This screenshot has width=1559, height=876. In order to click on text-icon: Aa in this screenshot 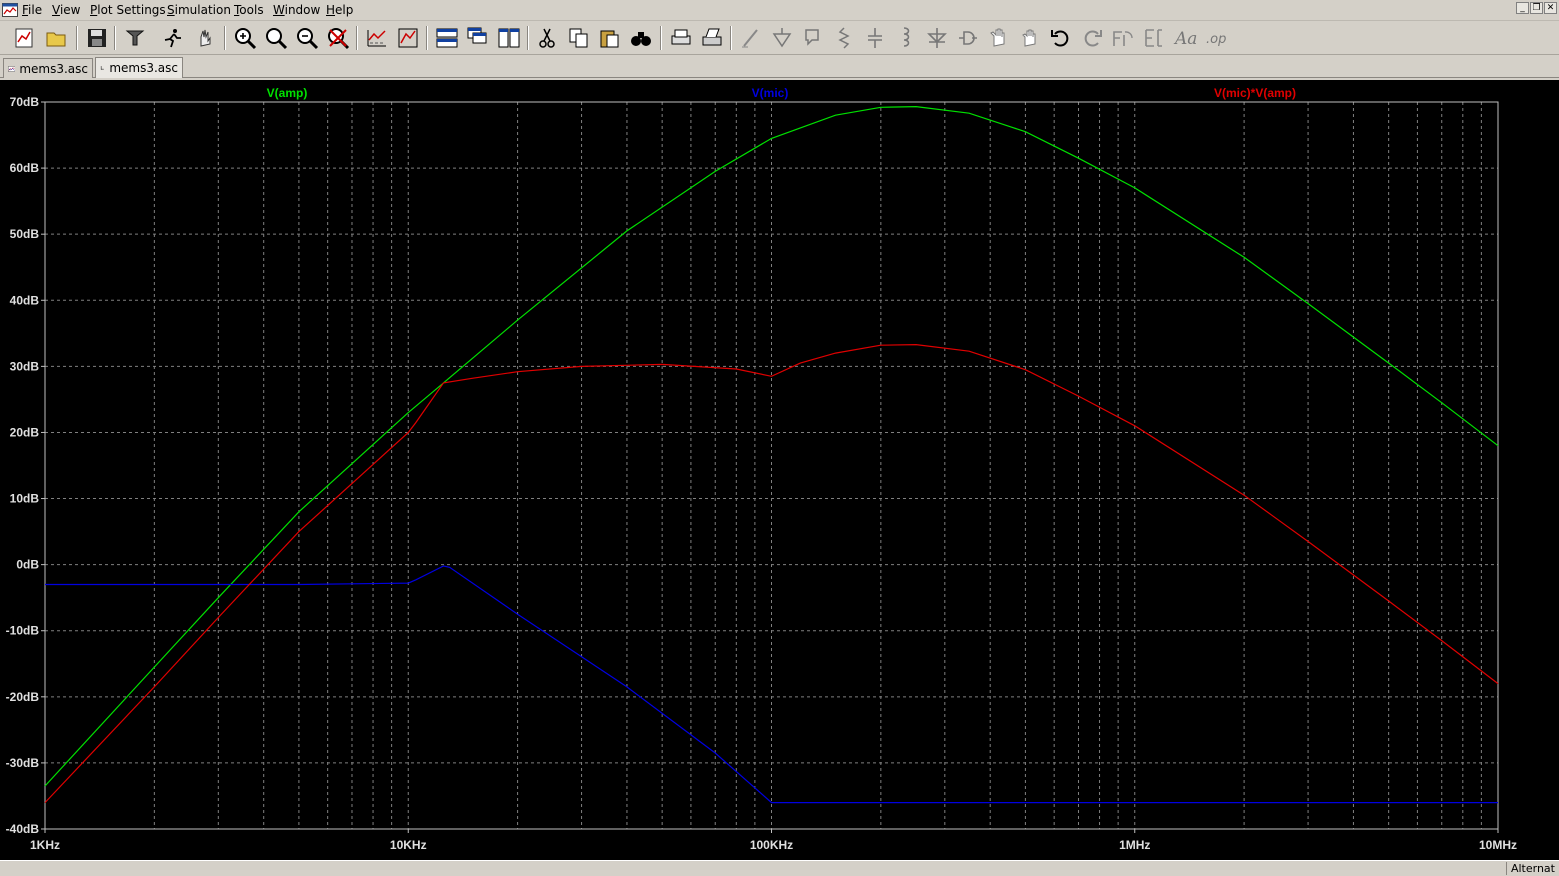, I will do `click(1185, 39)`.